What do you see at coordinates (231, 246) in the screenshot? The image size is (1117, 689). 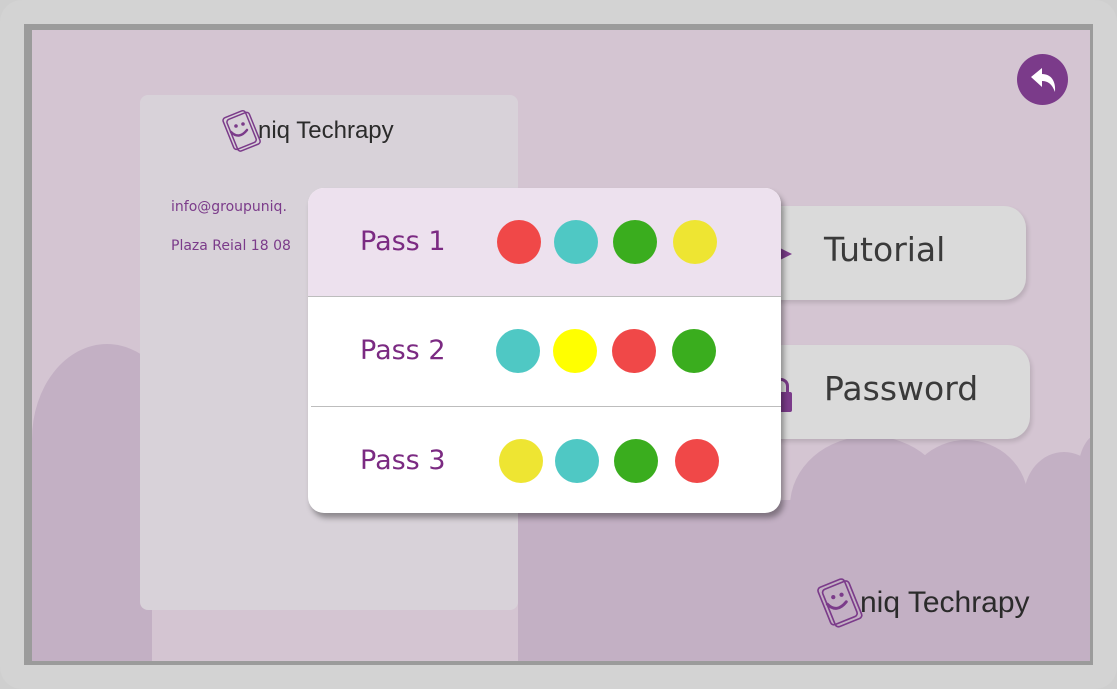 I see `address-text: Plaza Reial 18 08` at bounding box center [231, 246].